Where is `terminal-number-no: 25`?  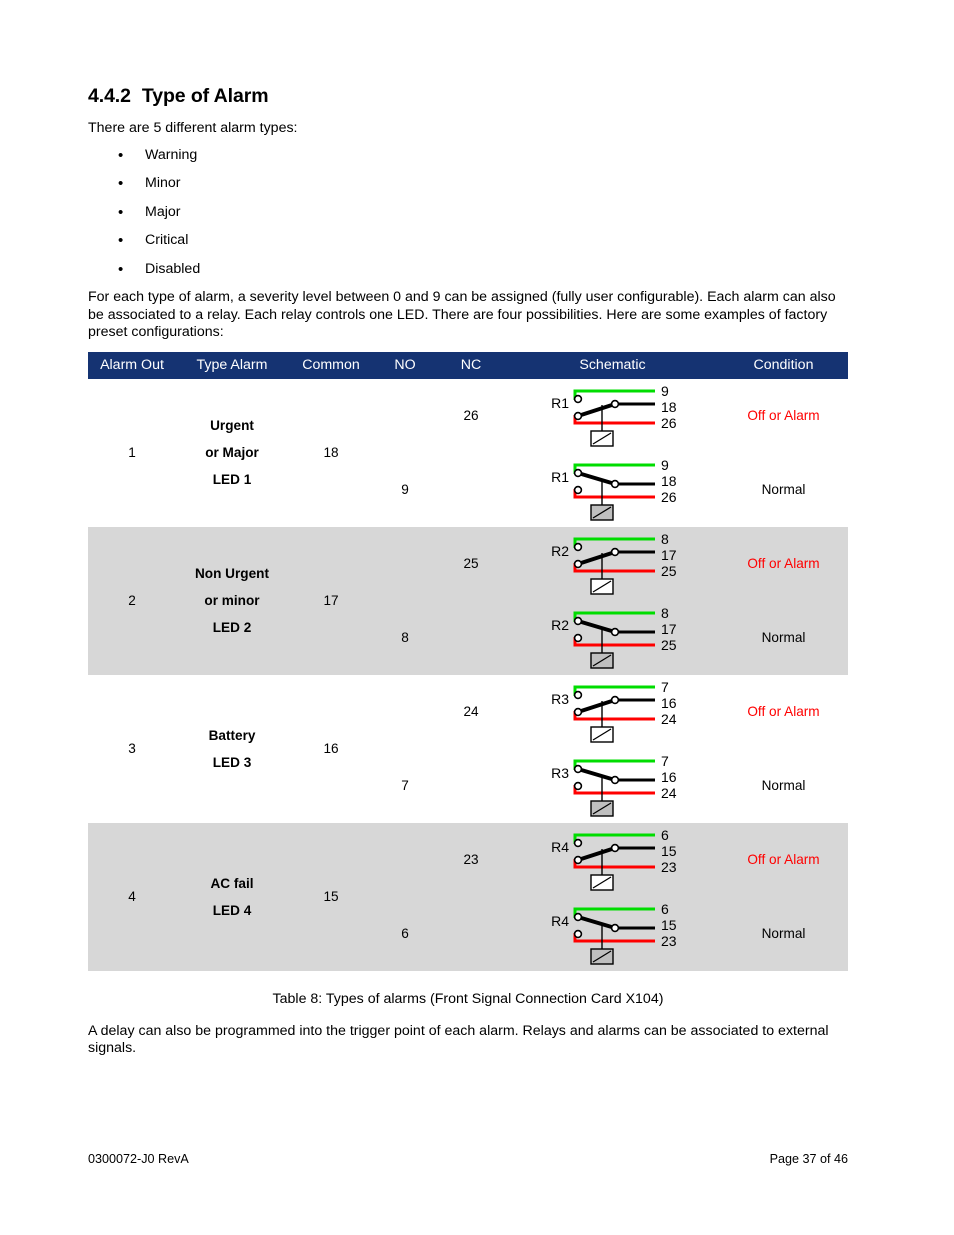 terminal-number-no: 25 is located at coordinates (669, 645).